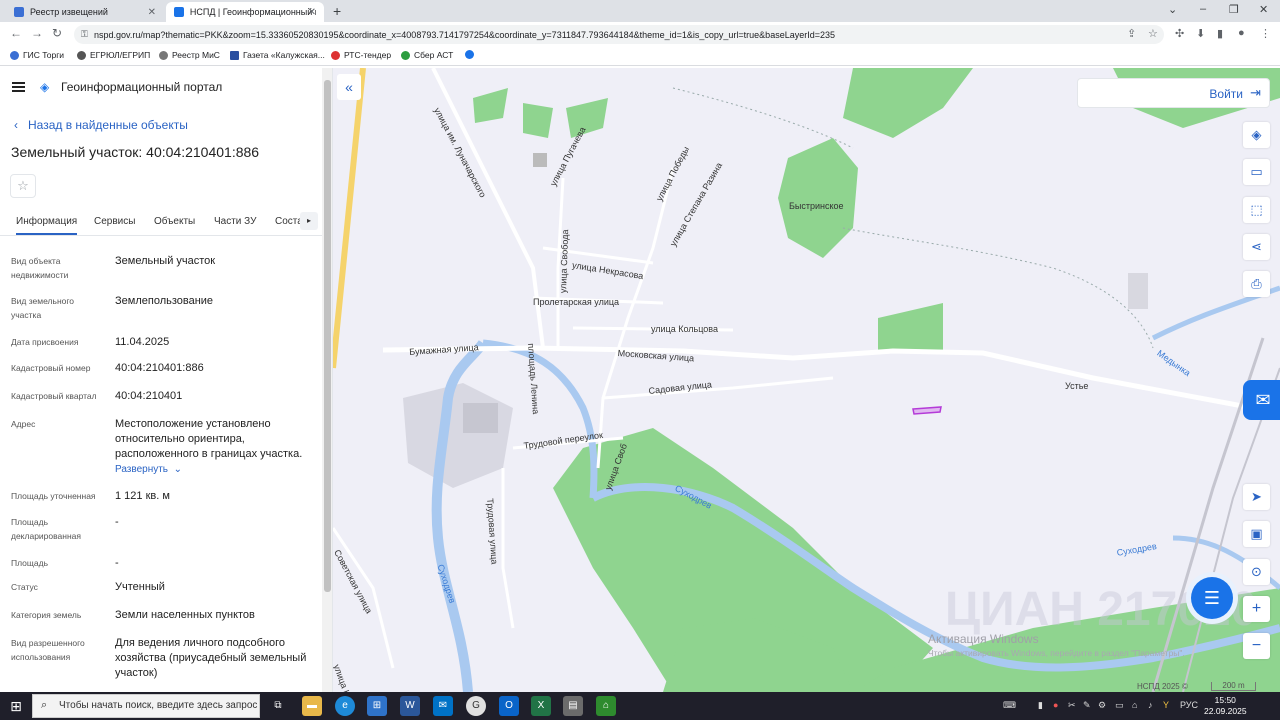 This screenshot has width=1280, height=720. What do you see at coordinates (1189, 705) in the screenshot?
I see `language-indicator: РУС` at bounding box center [1189, 705].